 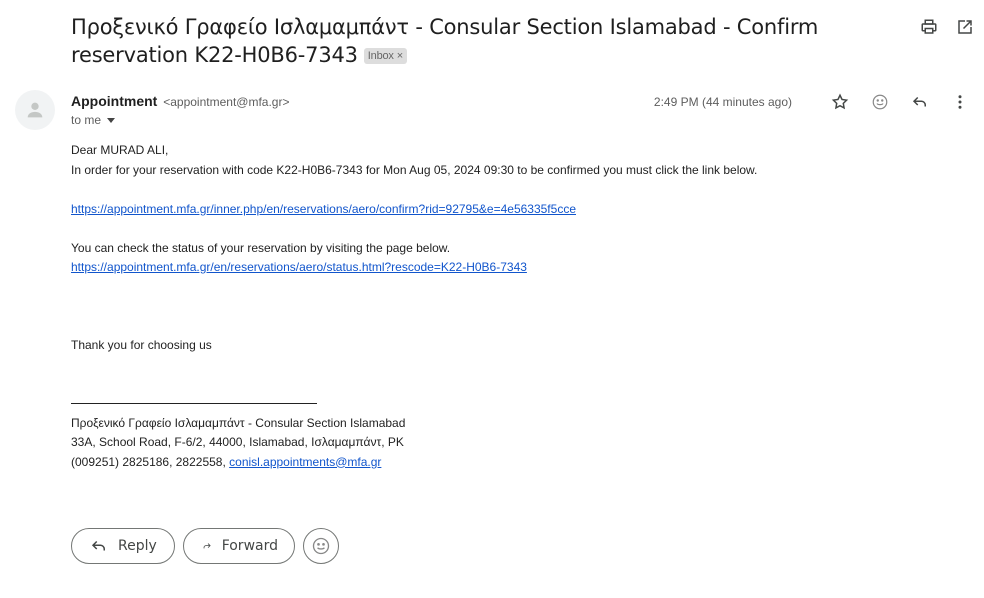 What do you see at coordinates (305, 462) in the screenshot?
I see `signature-email-link: conisl.appointments@mfa.gr` at bounding box center [305, 462].